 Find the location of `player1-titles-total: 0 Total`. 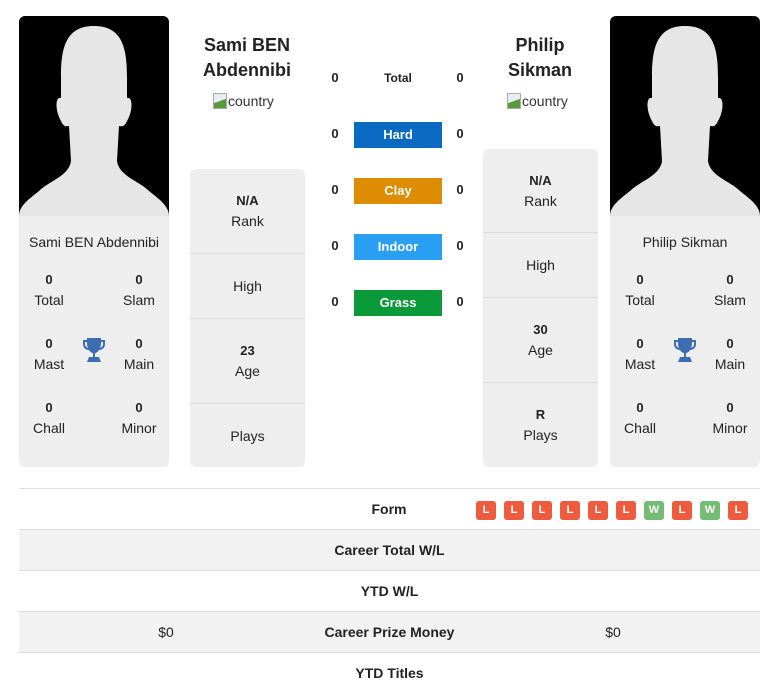

player1-titles-total: 0 Total is located at coordinates (49, 290).